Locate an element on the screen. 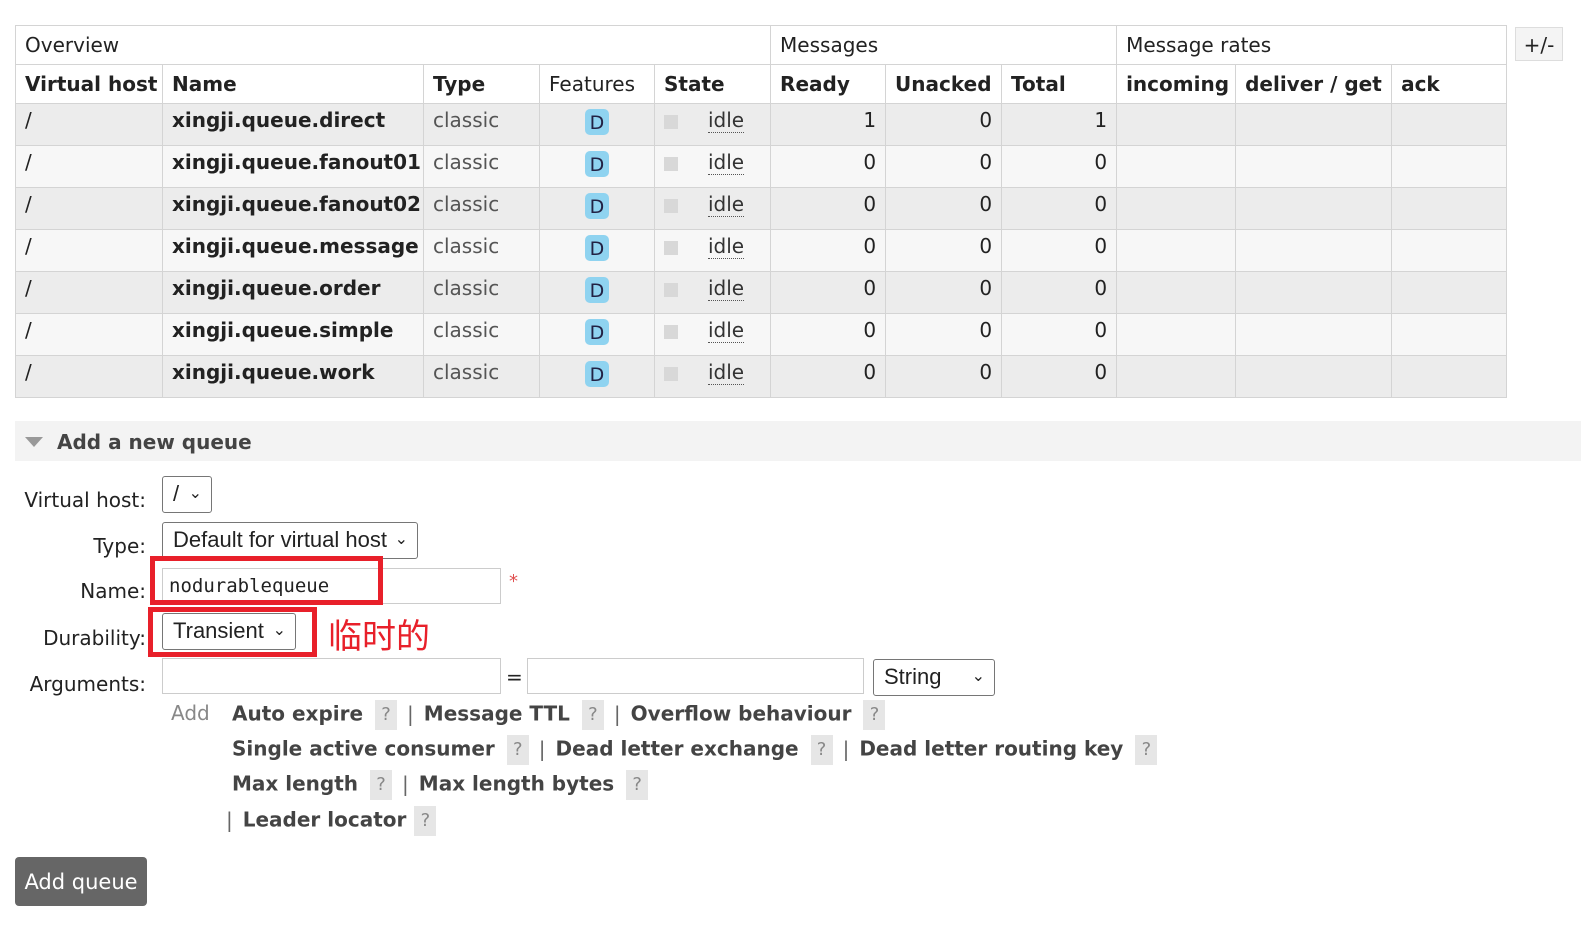 Image resolution: width=1581 pixels, height=937 pixels. column-toggle-button: +/- is located at coordinates (1539, 44).